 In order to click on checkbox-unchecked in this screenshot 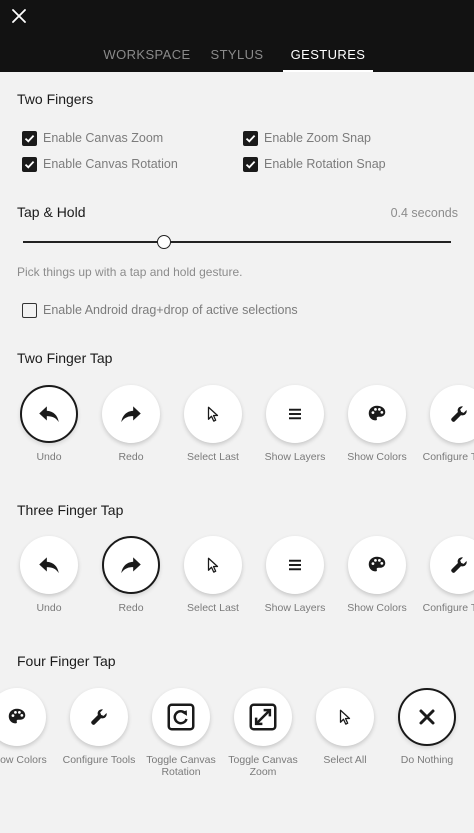, I will do `click(29, 310)`.